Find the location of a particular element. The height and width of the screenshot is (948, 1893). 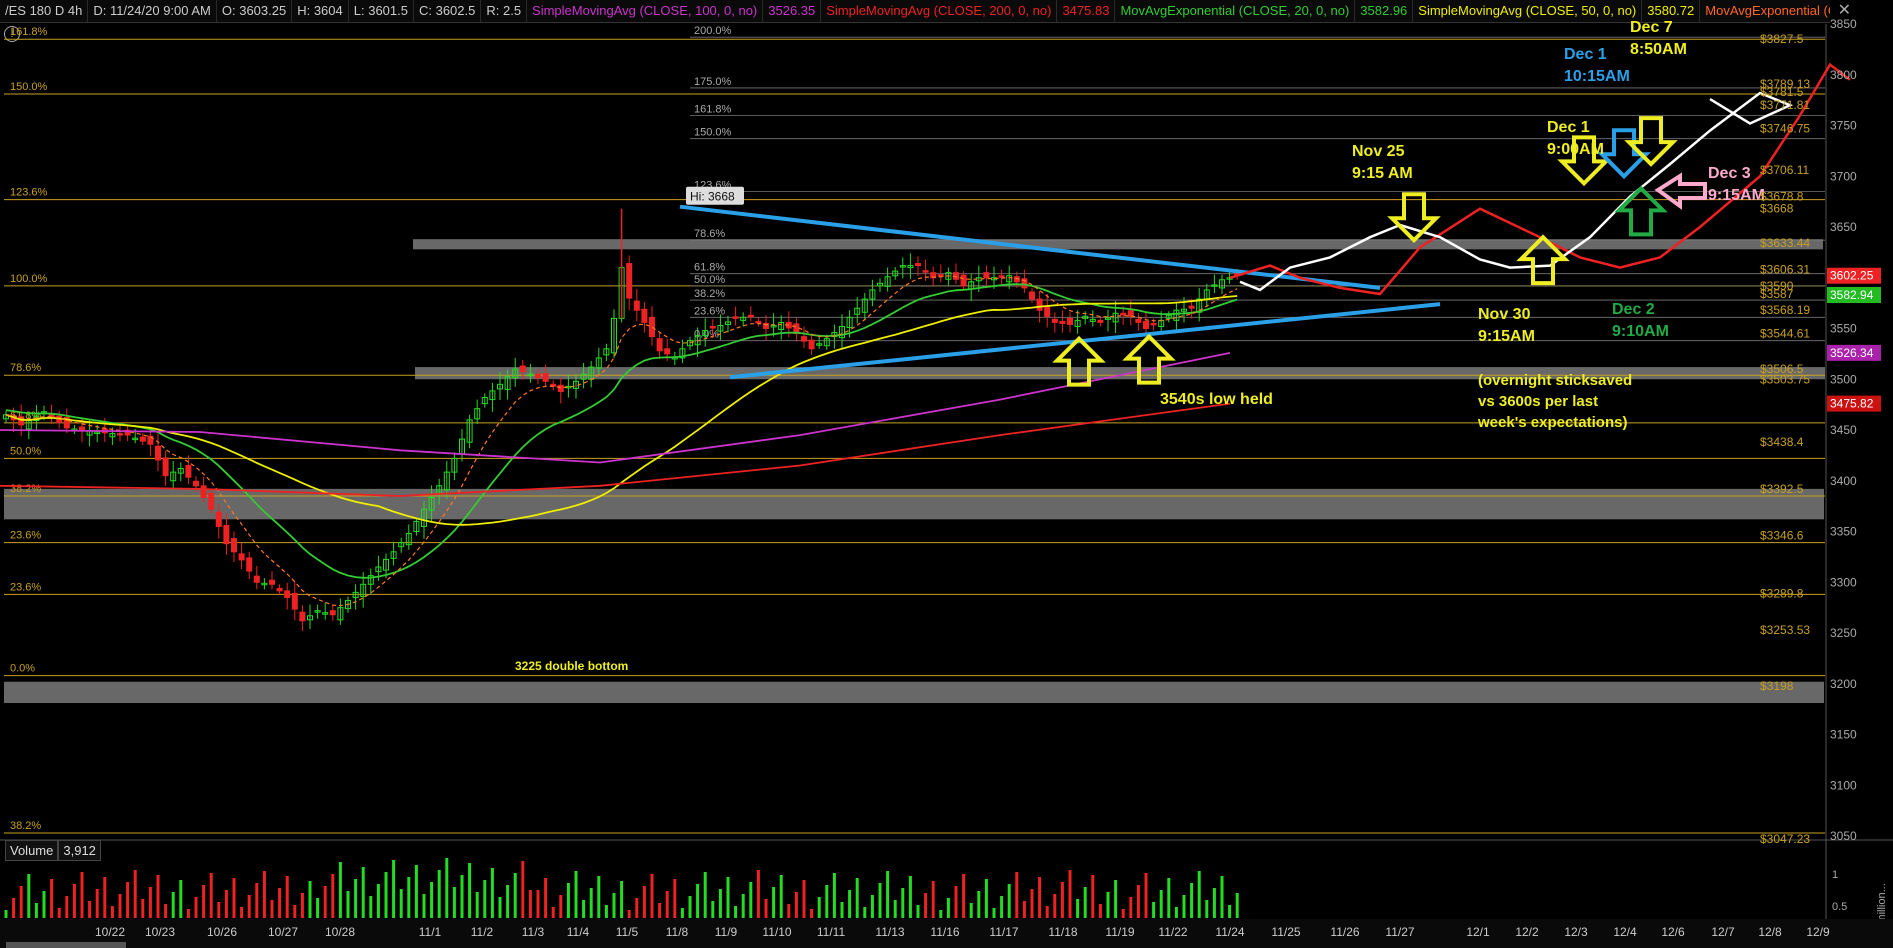

level-price-label: $3587 is located at coordinates (1777, 294).